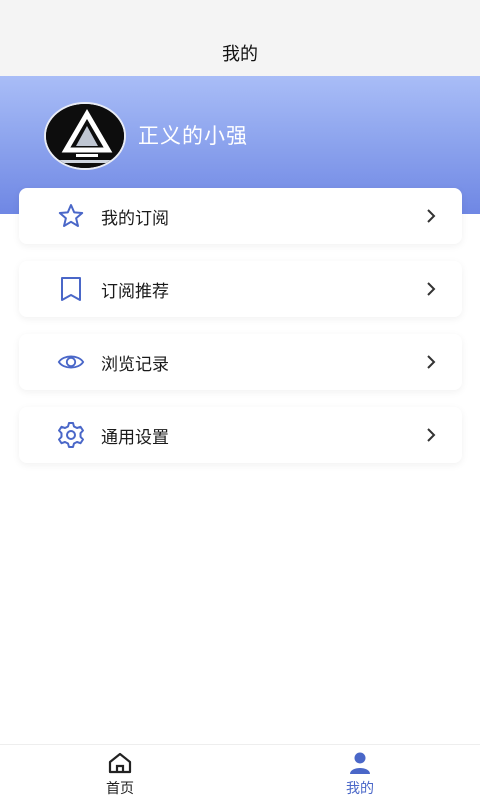 The height and width of the screenshot is (800, 480). What do you see at coordinates (135, 219) in the screenshot?
I see `menu-item-label: 我的订阅` at bounding box center [135, 219].